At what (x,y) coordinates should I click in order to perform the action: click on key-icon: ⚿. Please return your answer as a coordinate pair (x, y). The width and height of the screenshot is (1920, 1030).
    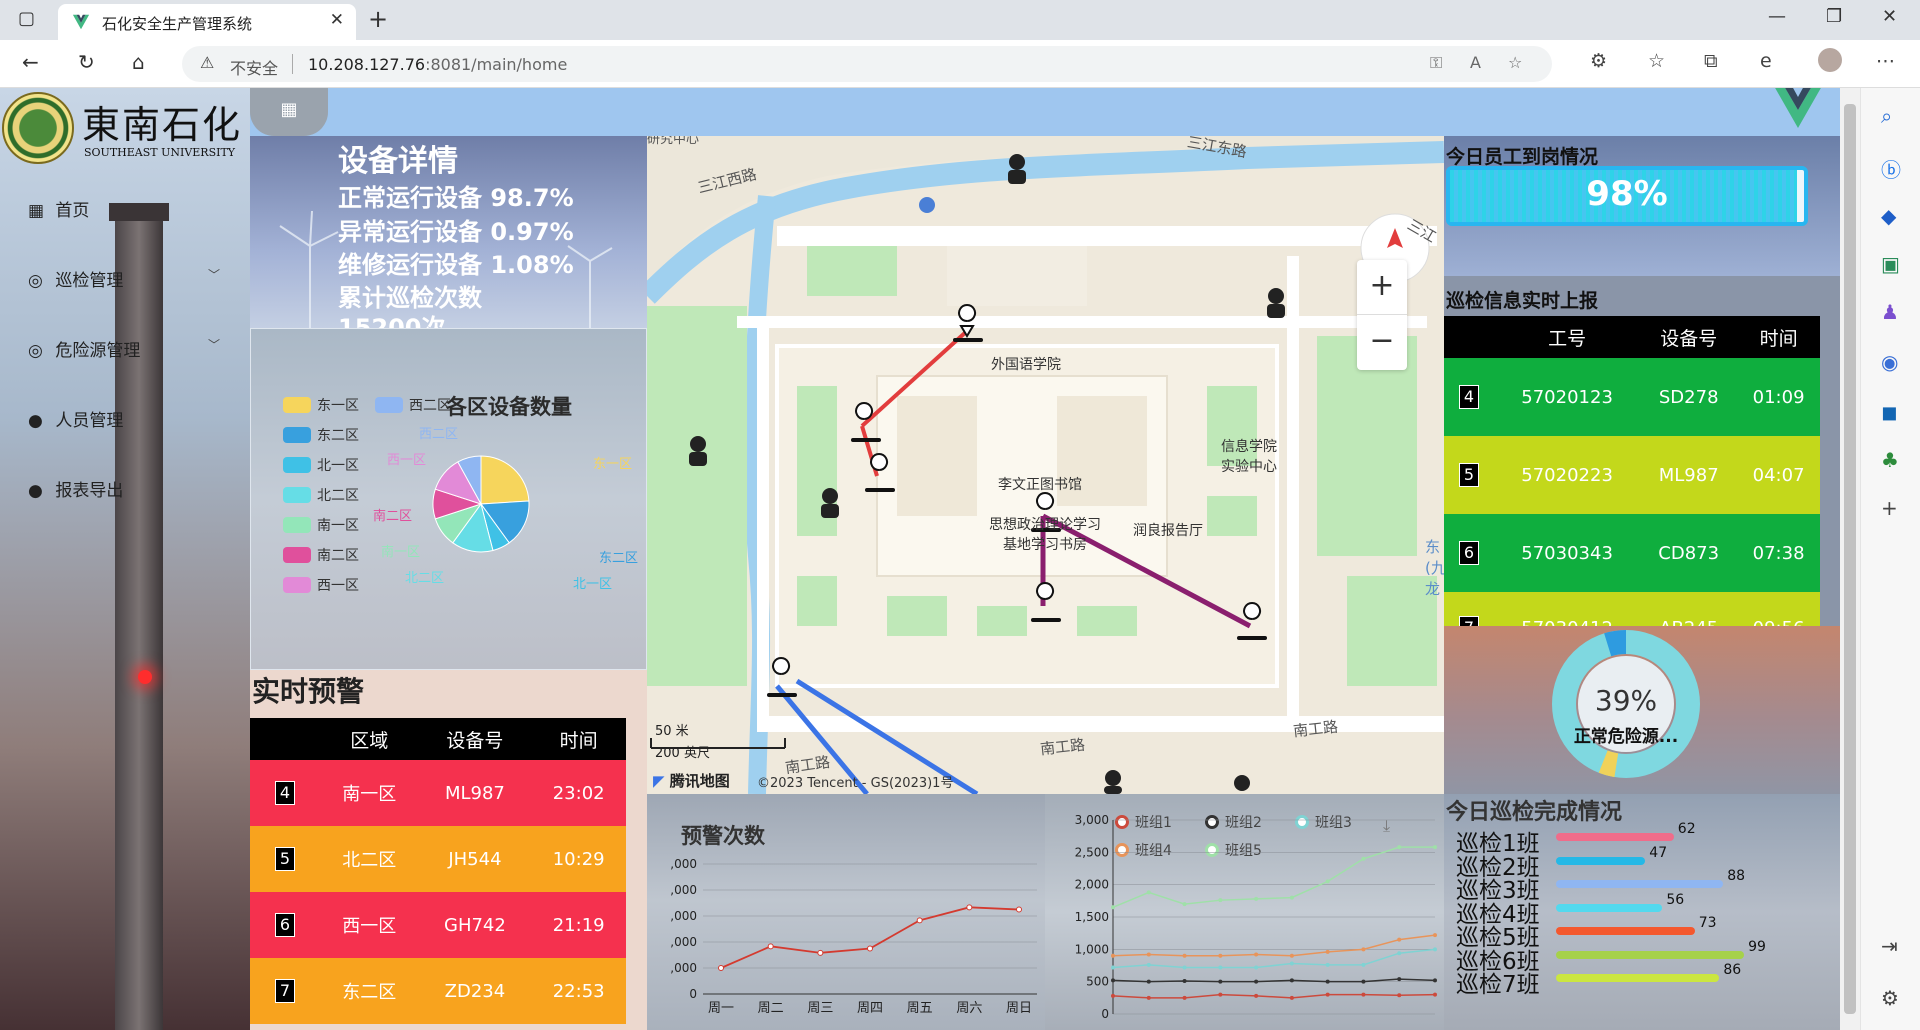
    Looking at the image, I should click on (1436, 63).